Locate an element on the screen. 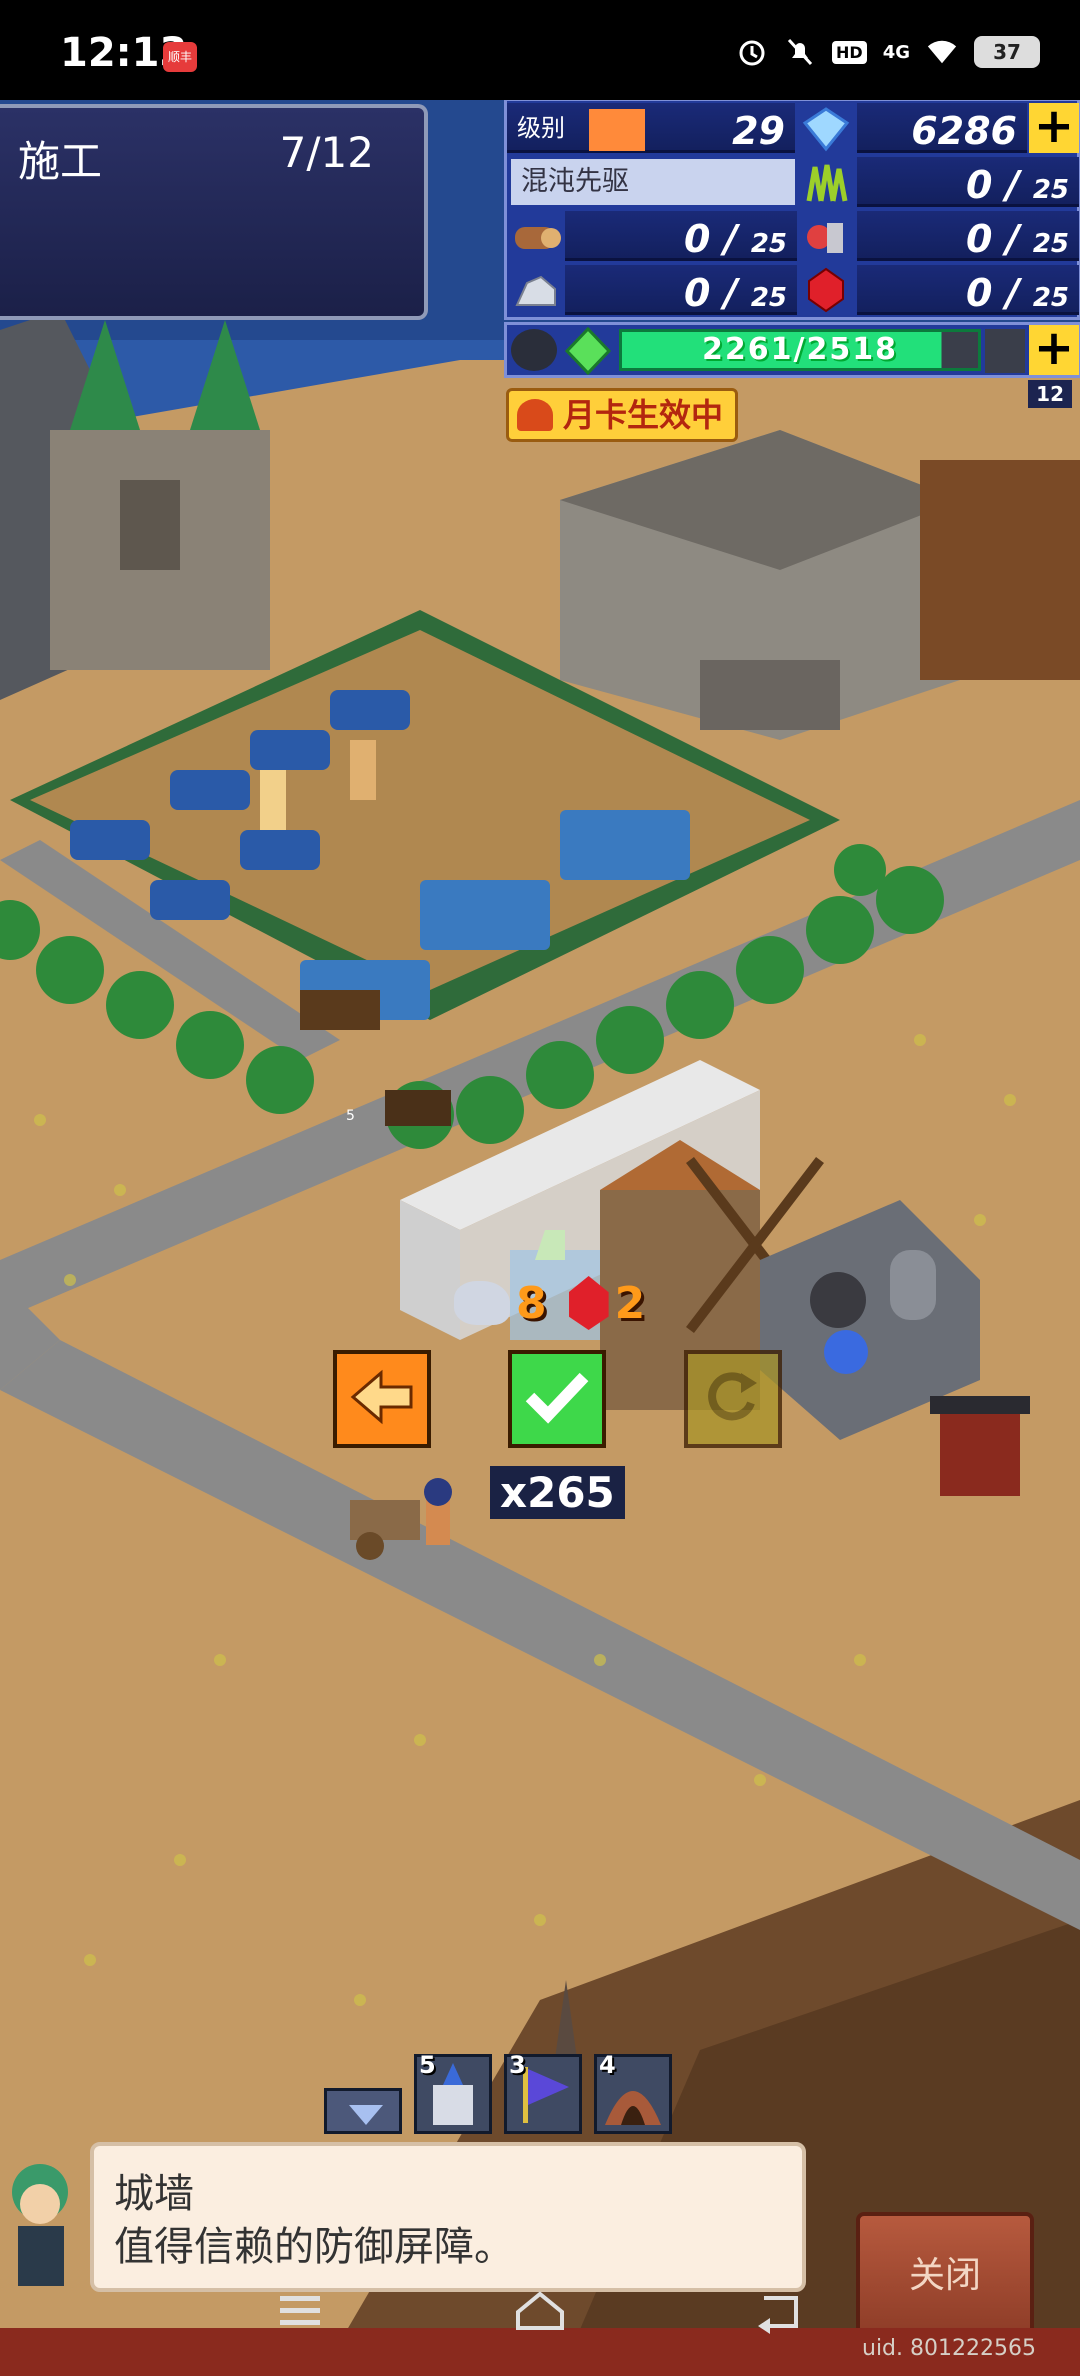 The width and height of the screenshot is (1080, 2376). confirm-button is located at coordinates (557, 1399).